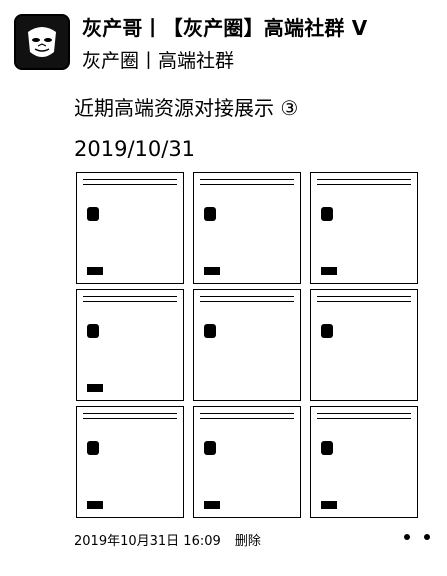 The height and width of the screenshot is (576, 447). Describe the element at coordinates (213, 28) in the screenshot. I see `author-name-text: 灰产哥丨【灰产圈】高端社群` at that location.